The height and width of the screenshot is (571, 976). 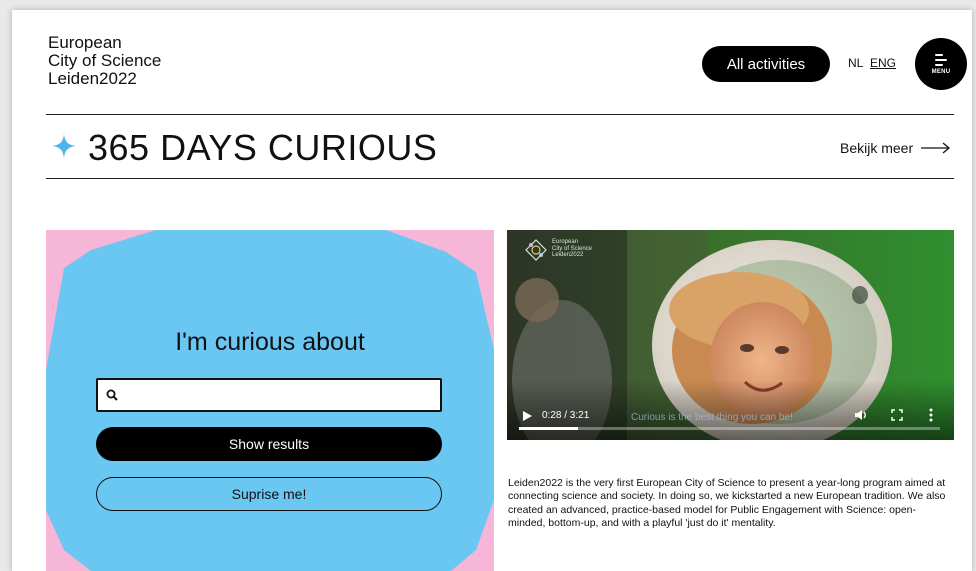 I want to click on show-results-button: Show results, so click(x=269, y=444).